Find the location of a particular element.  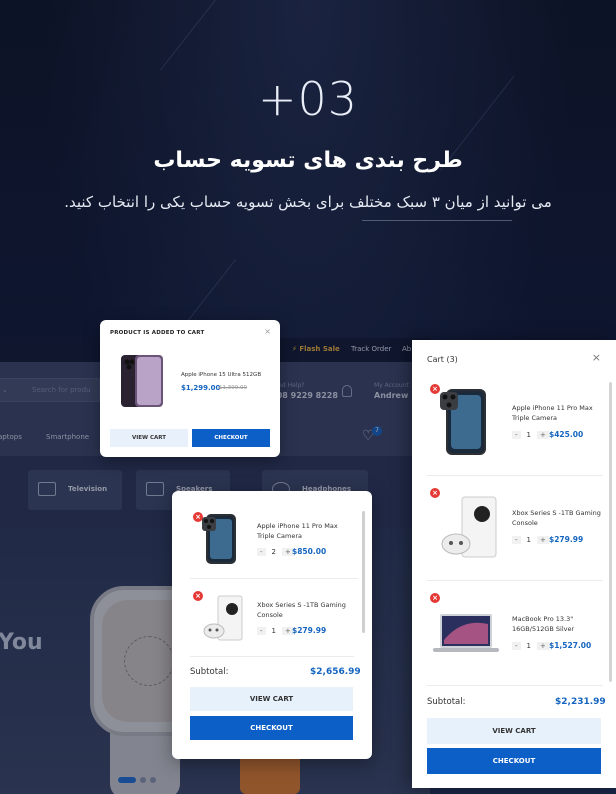

item-price: $425.00 is located at coordinates (566, 434).